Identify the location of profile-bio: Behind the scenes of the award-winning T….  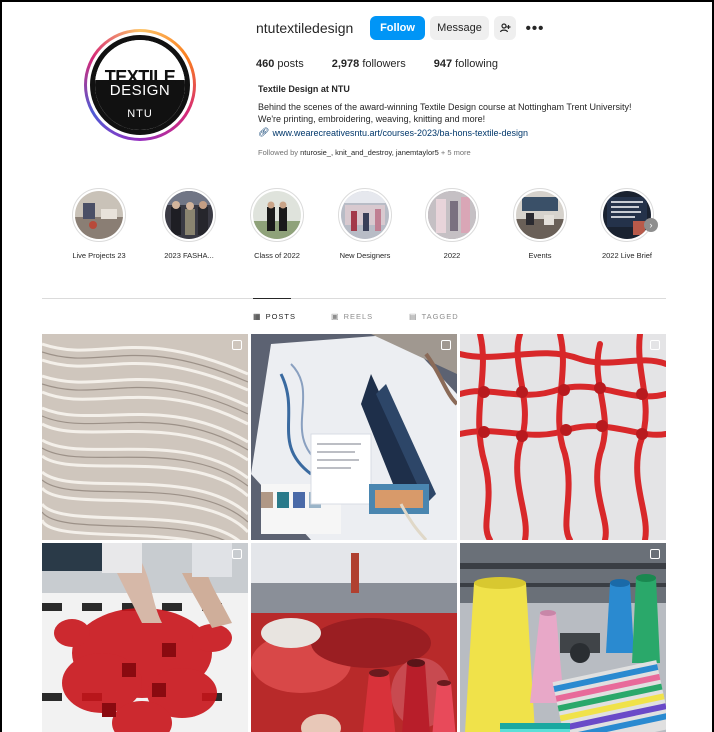
(445, 113).